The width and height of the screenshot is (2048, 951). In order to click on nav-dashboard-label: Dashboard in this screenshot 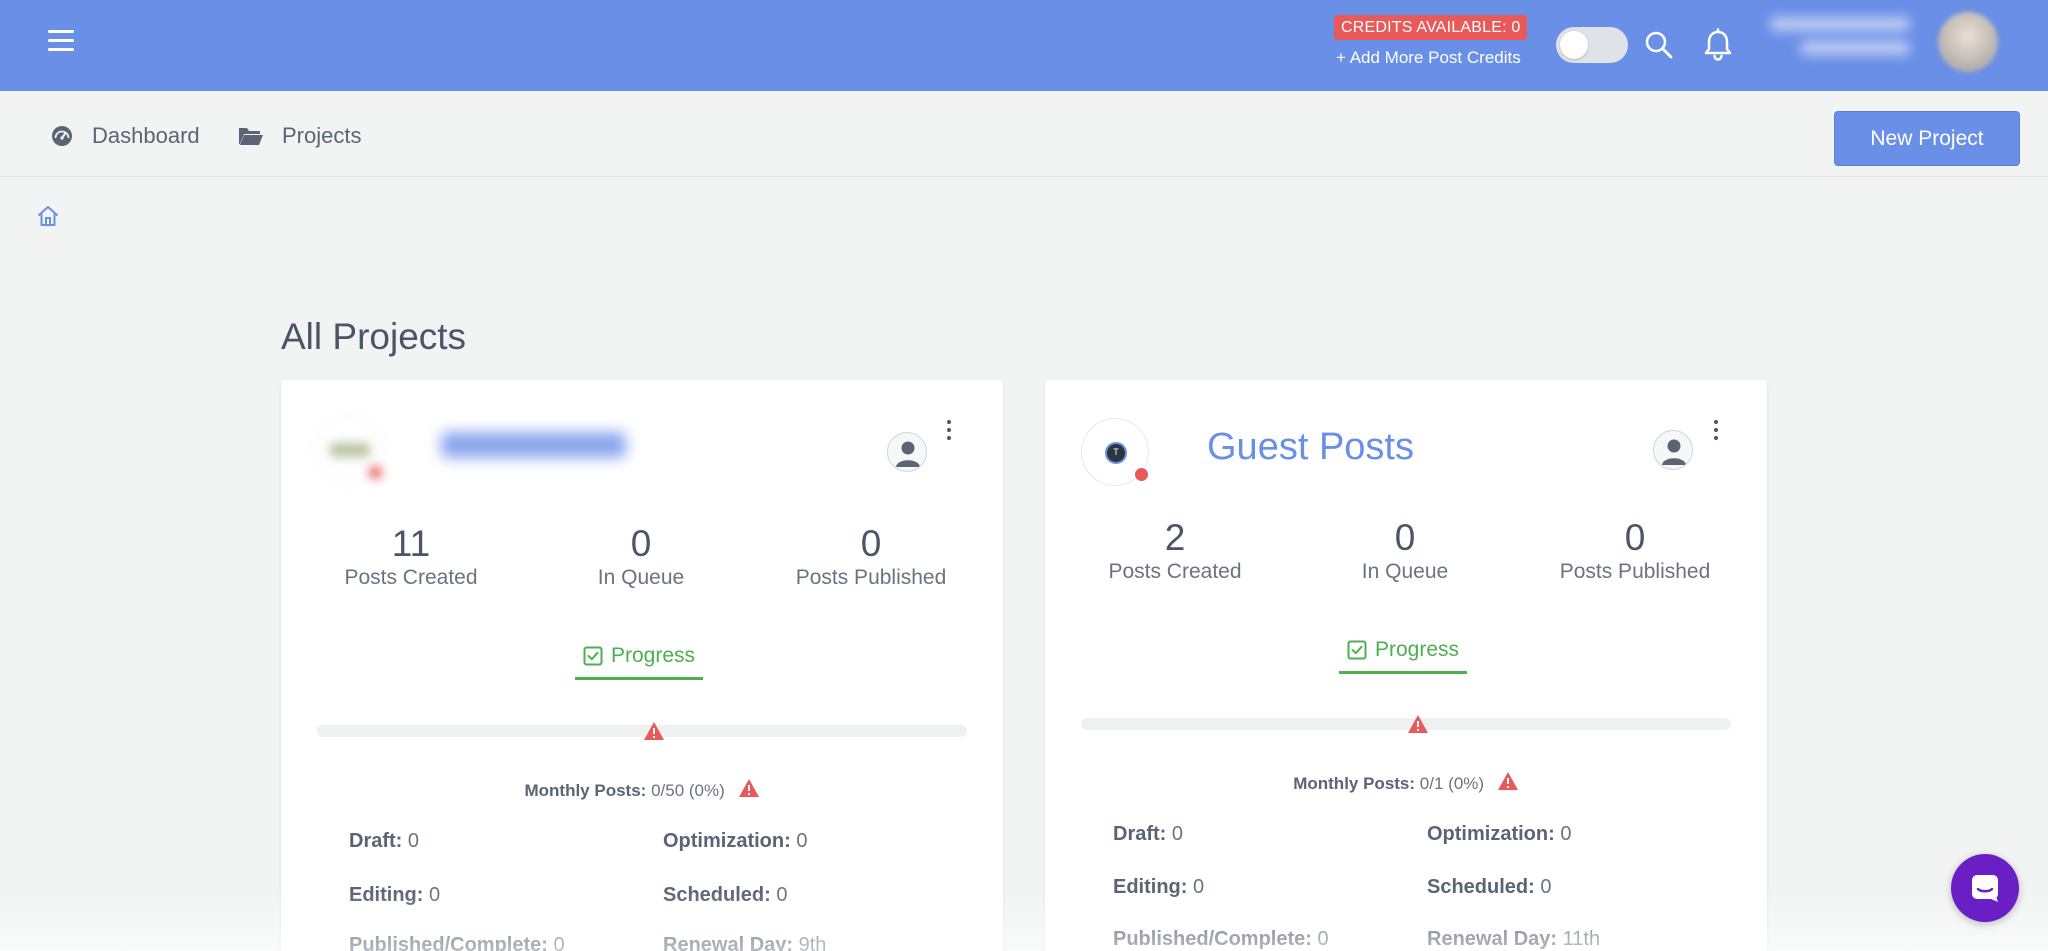, I will do `click(146, 135)`.